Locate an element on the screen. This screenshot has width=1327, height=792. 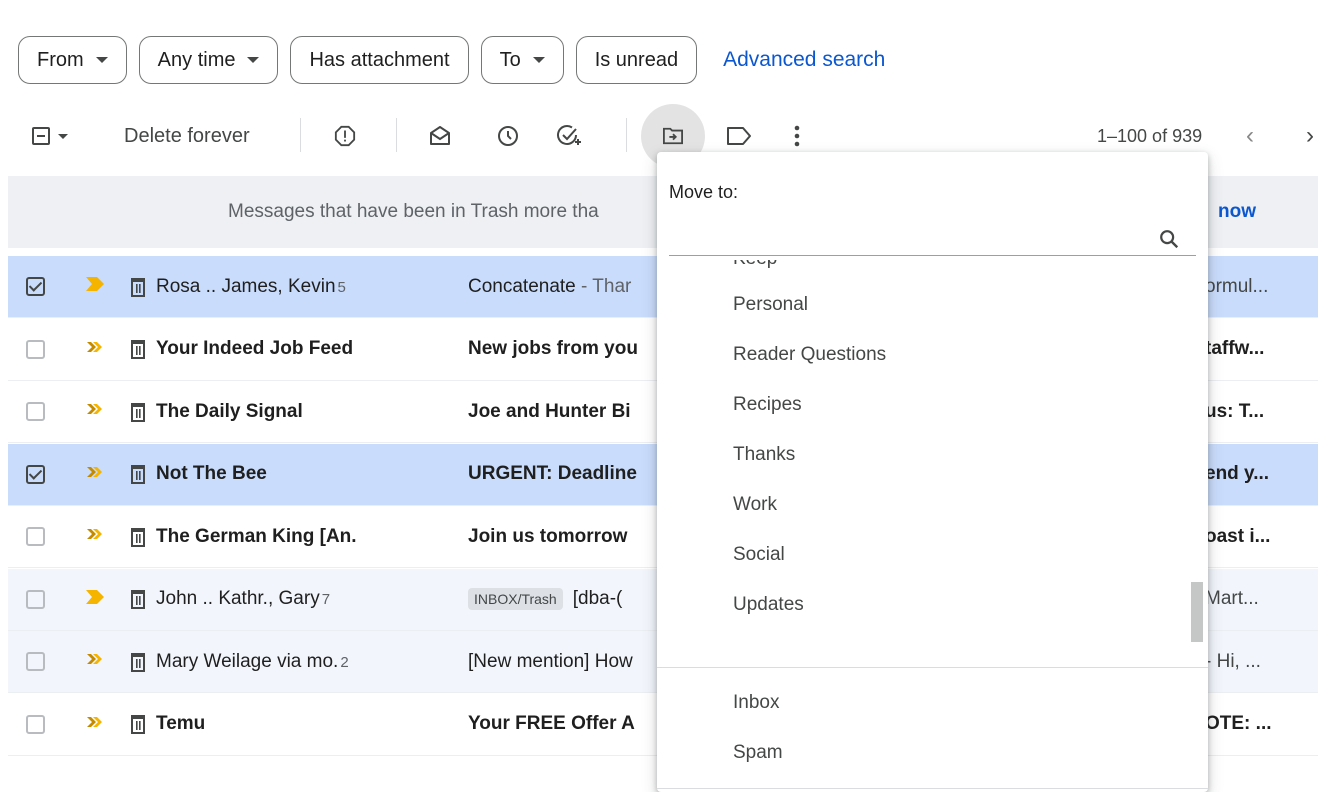
sender-name: Your Indeed Job Feed is located at coordinates (254, 349).